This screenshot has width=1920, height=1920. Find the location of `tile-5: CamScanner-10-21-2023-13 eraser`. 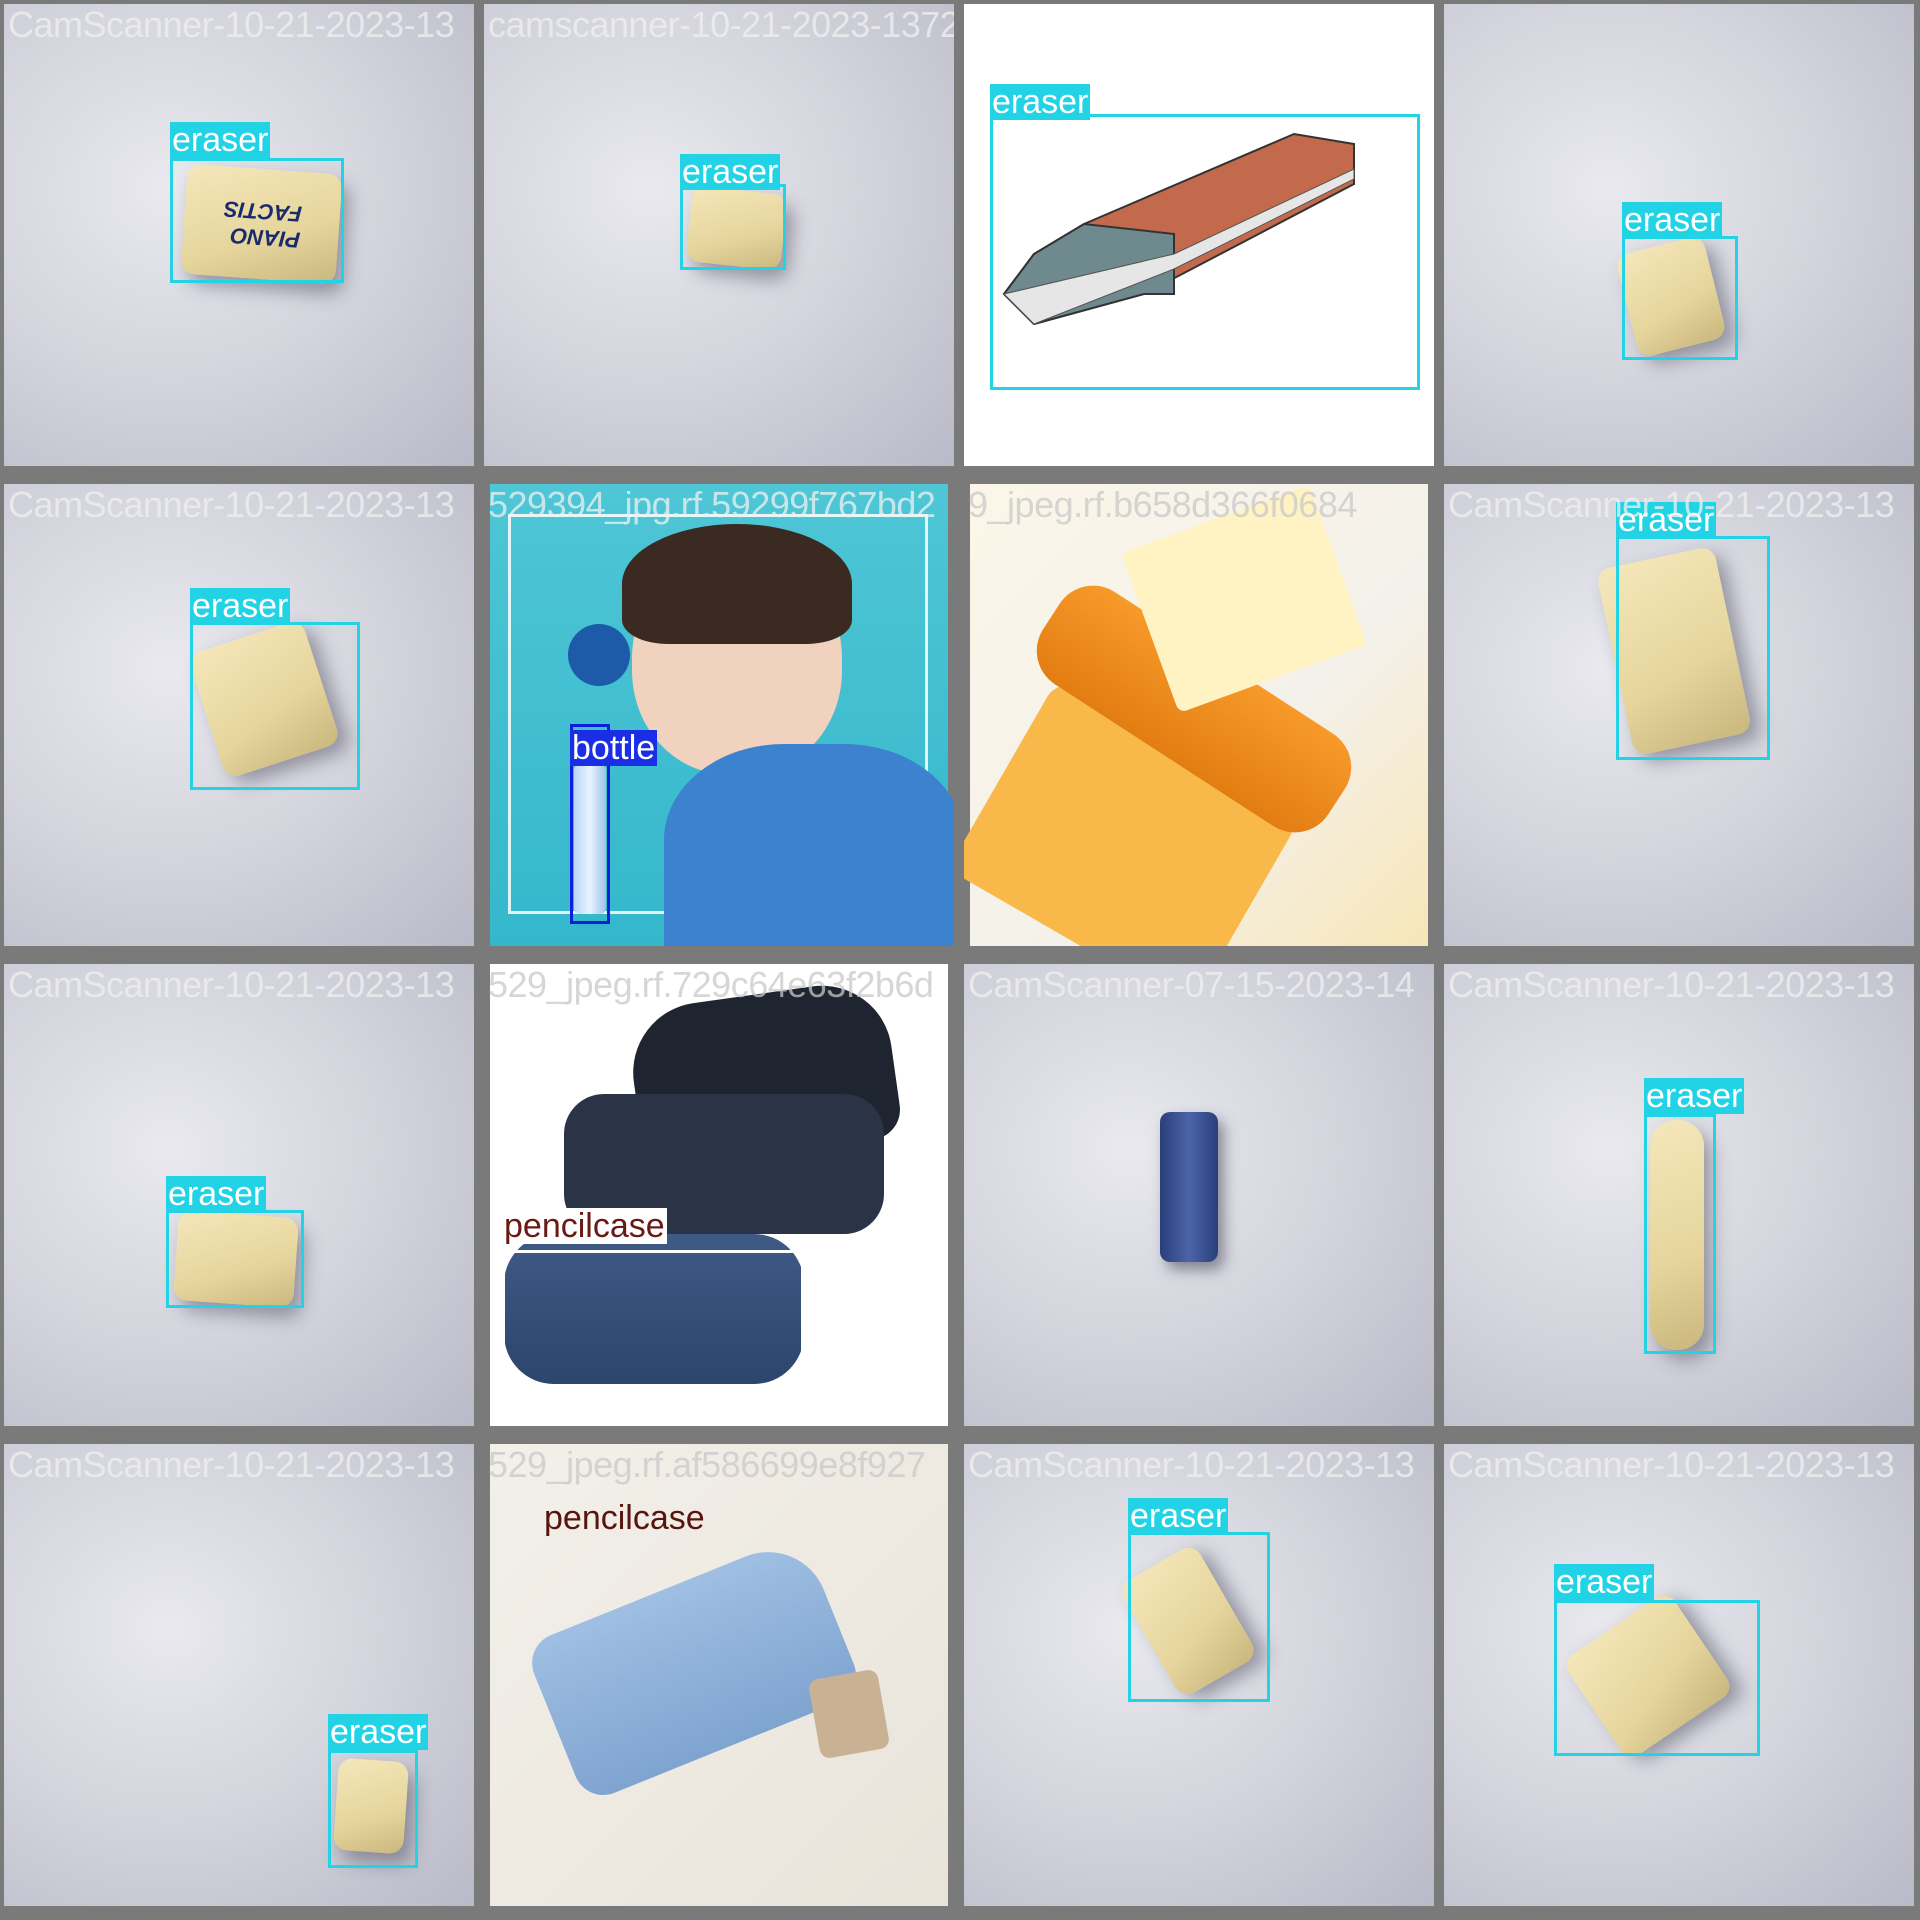

tile-5: CamScanner-10-21-2023-13 eraser is located at coordinates (239, 715).